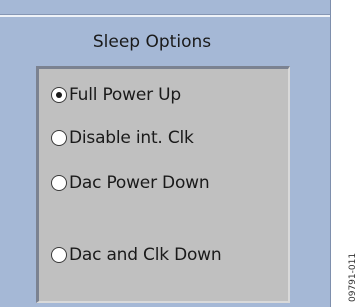 This screenshot has width=364, height=307. Describe the element at coordinates (165, 15) in the screenshot. I see `top-divider` at that location.